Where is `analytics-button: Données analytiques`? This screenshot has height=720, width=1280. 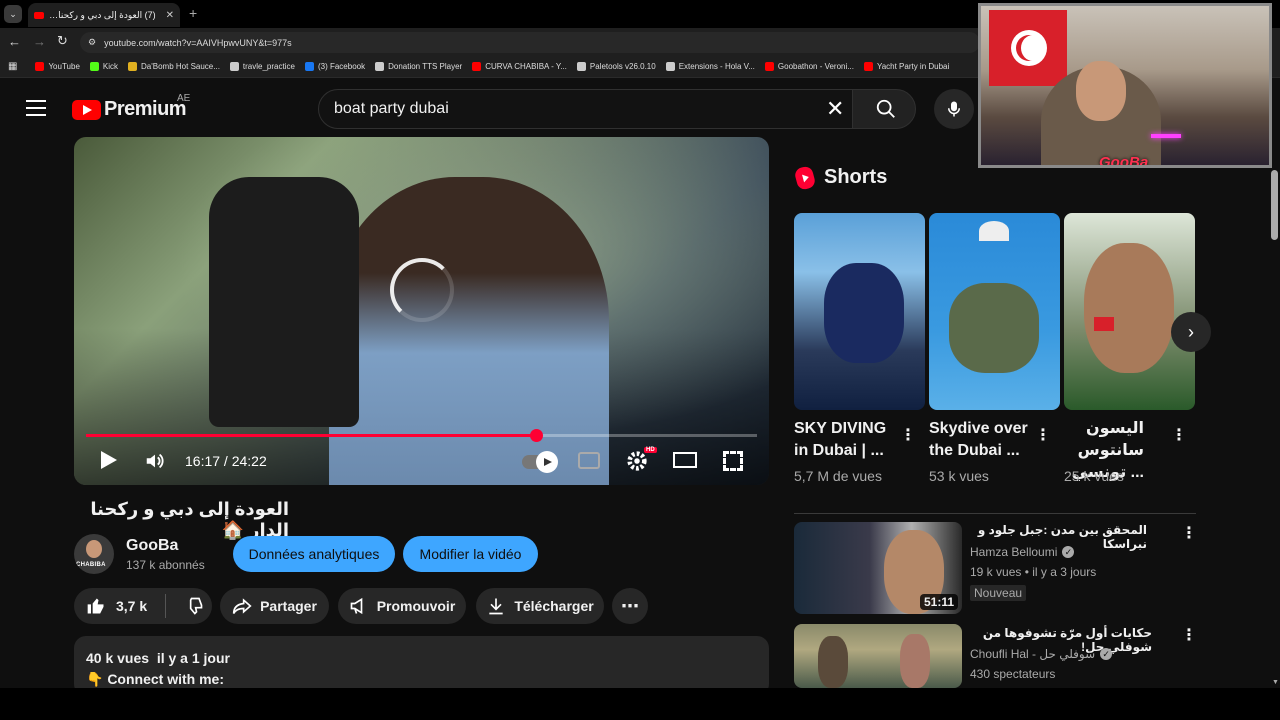
analytics-button: Données analytiques is located at coordinates (314, 554).